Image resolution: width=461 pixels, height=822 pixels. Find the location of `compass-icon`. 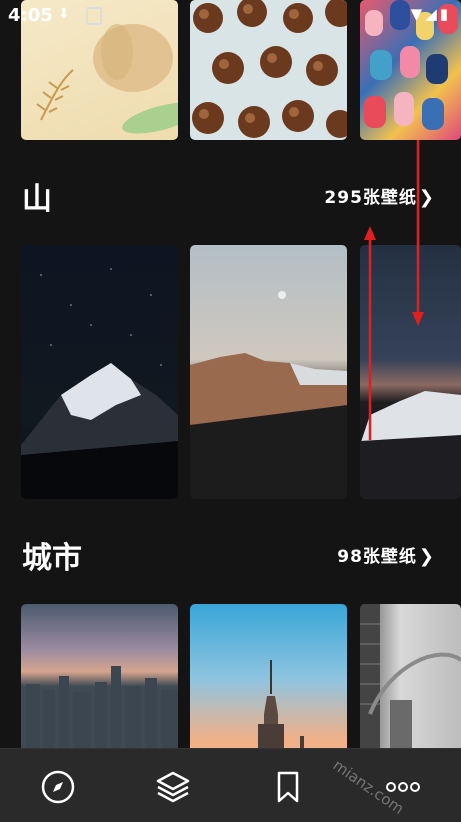

compass-icon is located at coordinates (58, 787).